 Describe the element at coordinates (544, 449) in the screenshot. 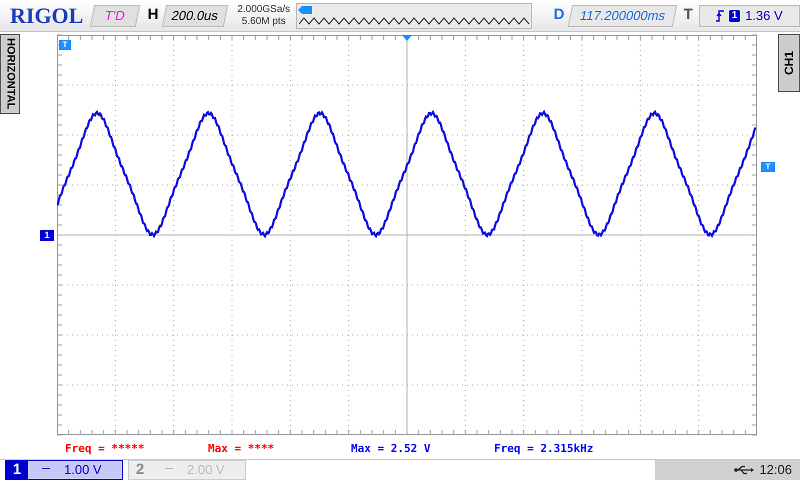

I see `measurement-readout: Freq = 2.315kHz` at that location.